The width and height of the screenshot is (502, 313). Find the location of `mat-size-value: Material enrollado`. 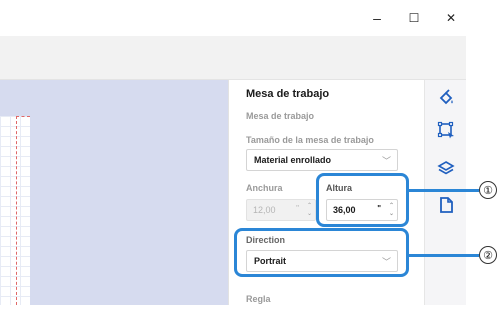

mat-size-value: Material enrollado is located at coordinates (293, 160).